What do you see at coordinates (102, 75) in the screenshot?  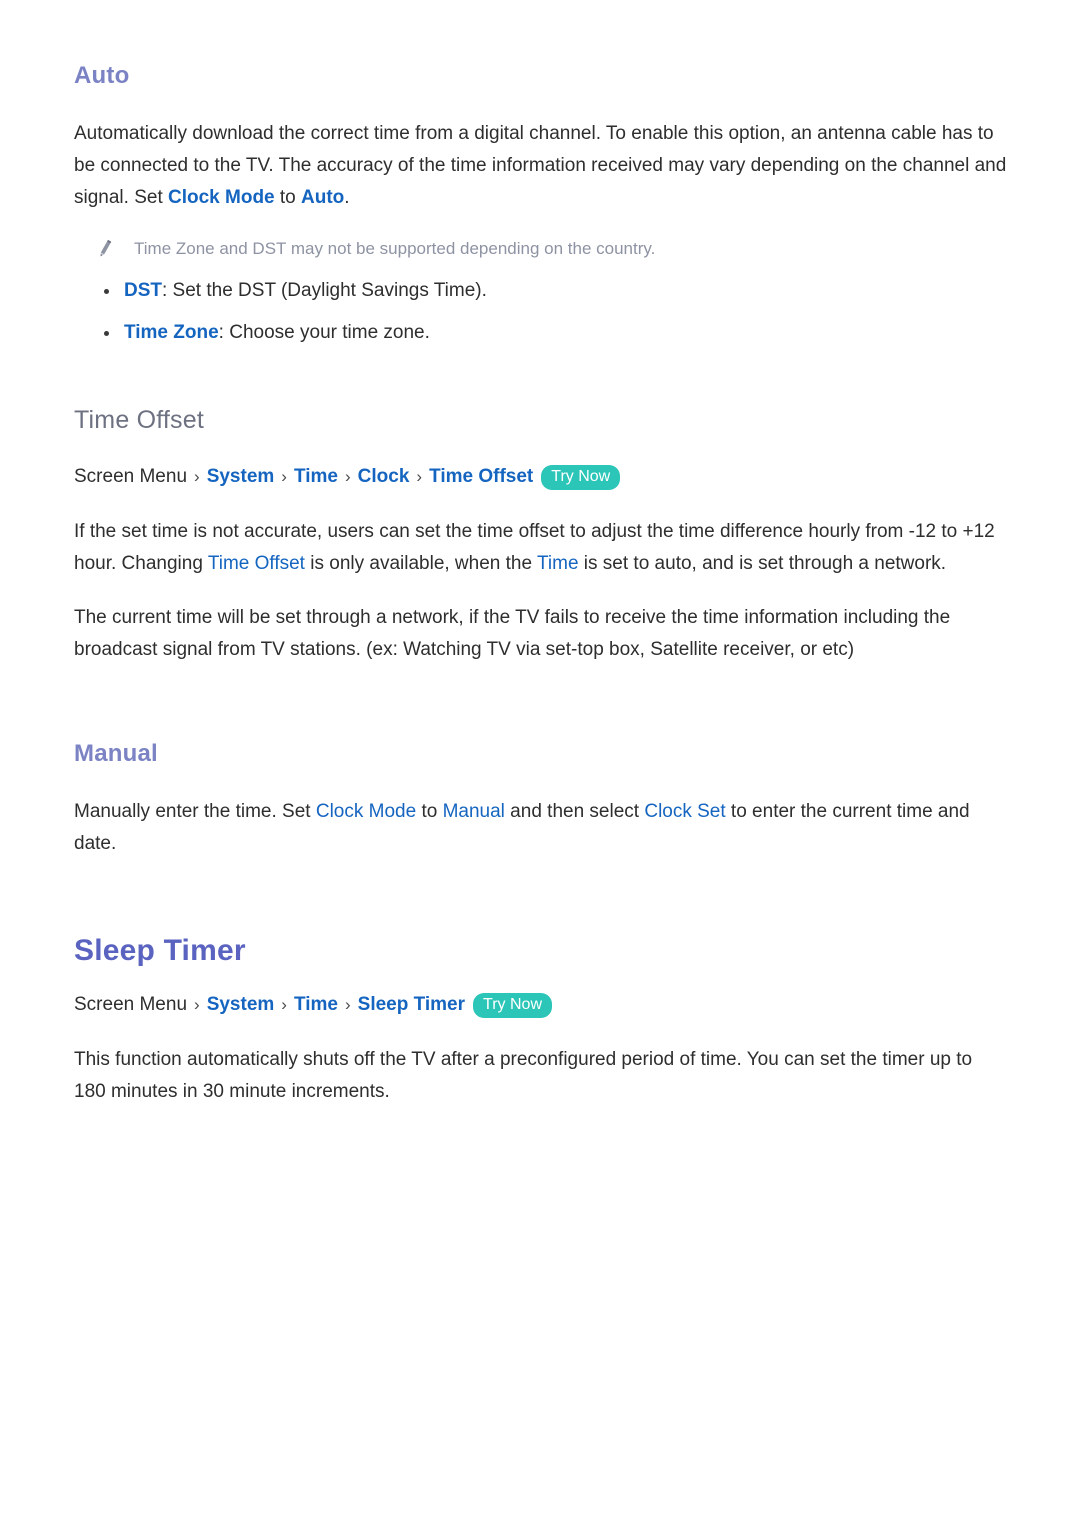 I see `section-heading-auto: Auto` at bounding box center [102, 75].